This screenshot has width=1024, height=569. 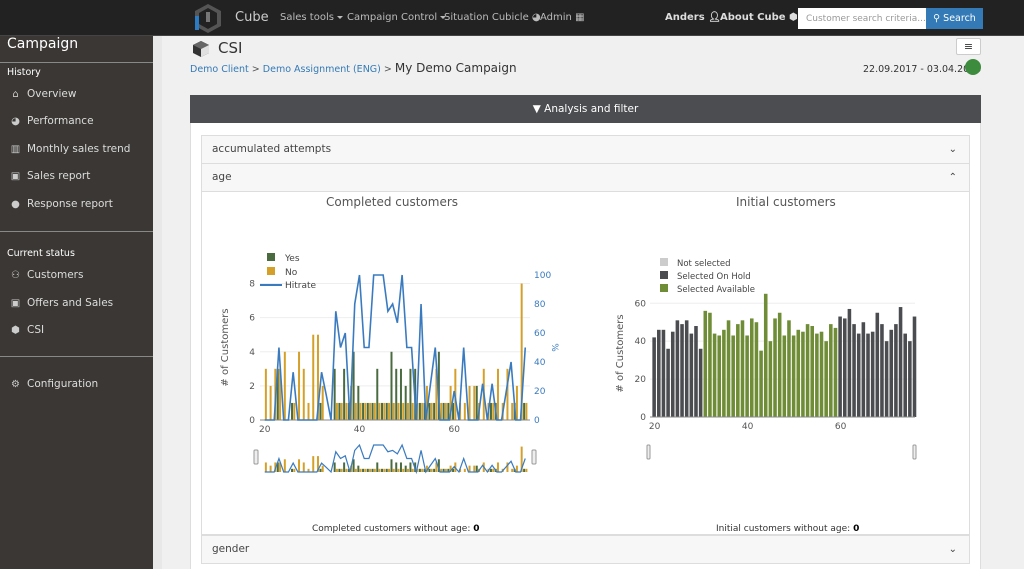 I want to click on cube-logo-icon, so click(x=208, y=18).